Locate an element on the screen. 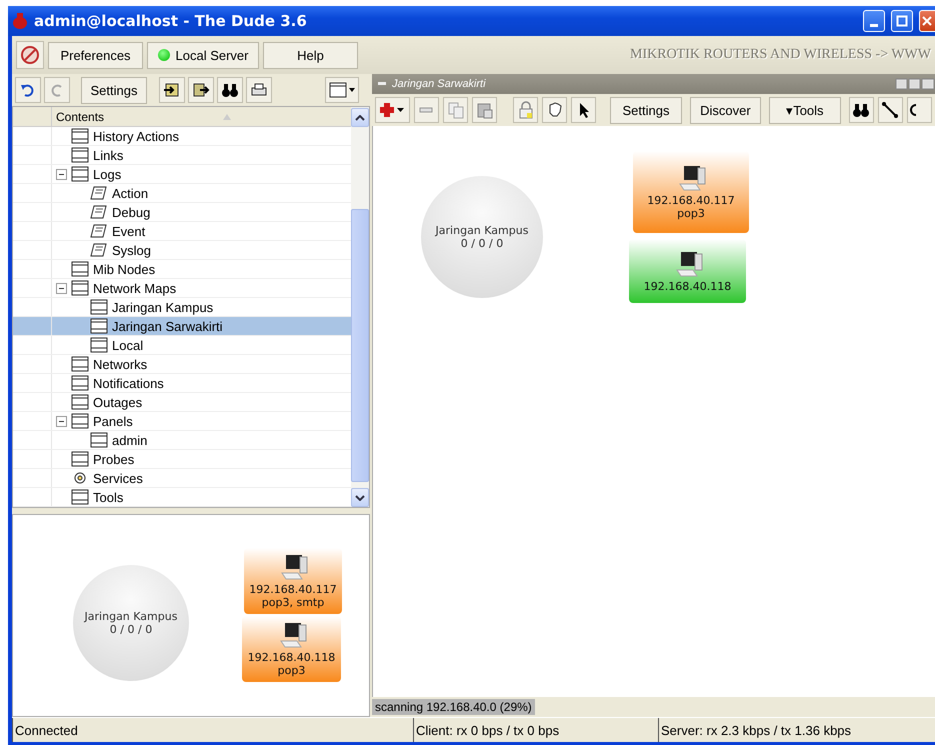 This screenshot has height=745, width=935. tree-item: Network Maps is located at coordinates (182, 288).